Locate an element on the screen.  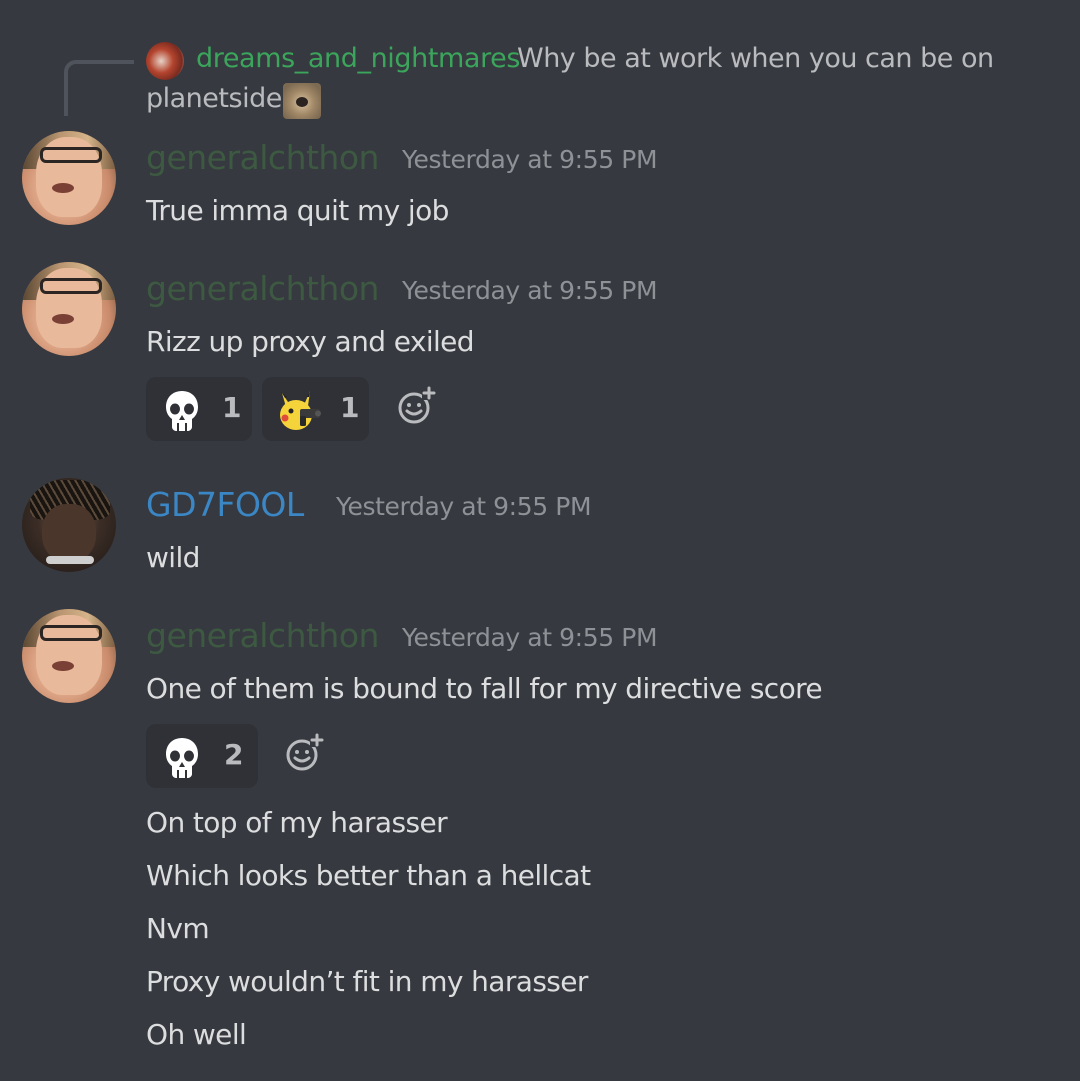
username: GD7FOOL is located at coordinates (225, 504).